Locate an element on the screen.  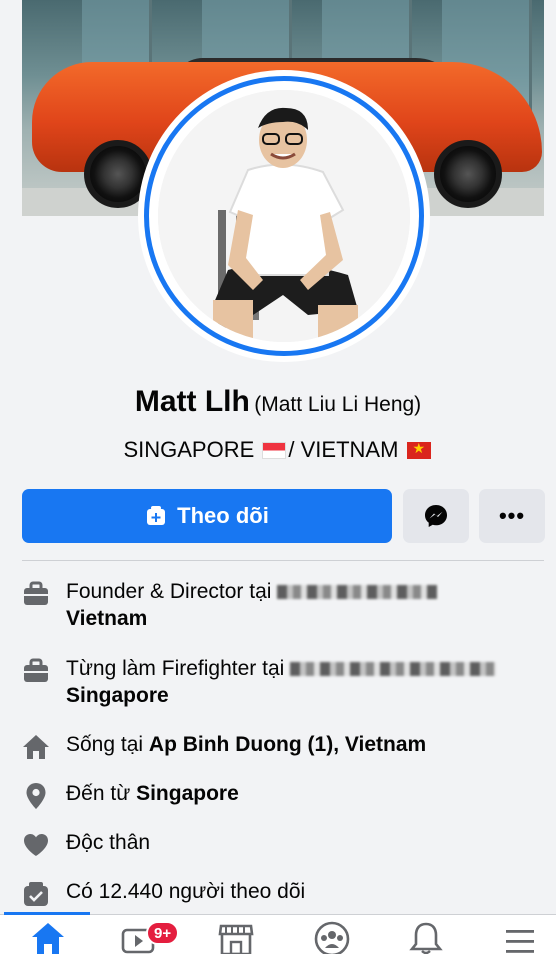
singapore-flag-icon is located at coordinates (274, 450).